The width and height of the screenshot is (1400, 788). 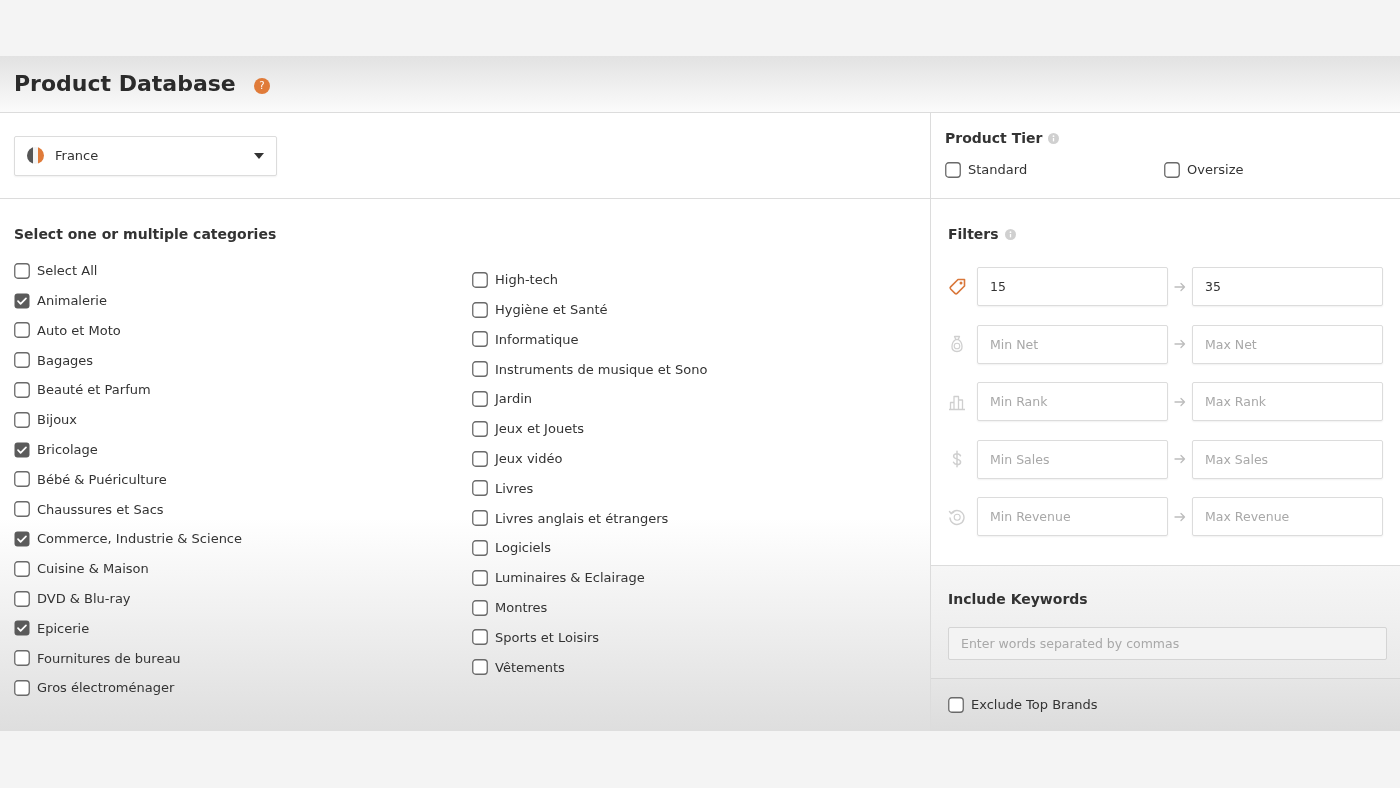 I want to click on min-value-field: Min Rank, so click(x=1072, y=401).